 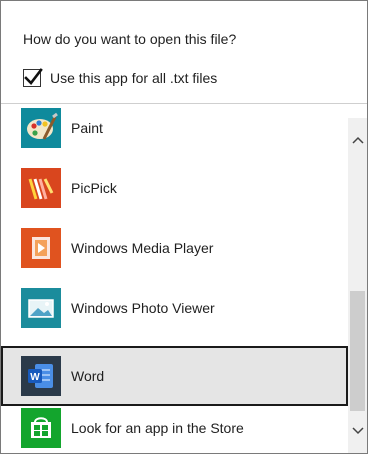 I want to click on app-label: PicPick, so click(x=94, y=188).